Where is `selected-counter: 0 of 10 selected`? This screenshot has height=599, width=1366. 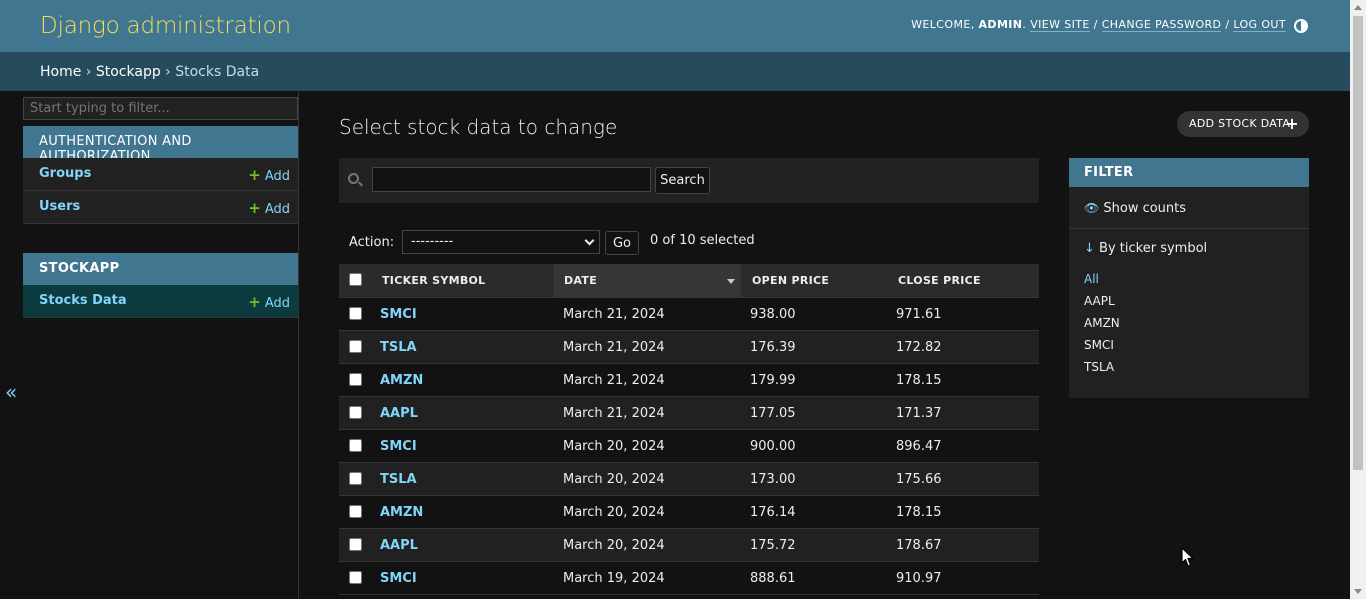 selected-counter: 0 of 10 selected is located at coordinates (702, 240).